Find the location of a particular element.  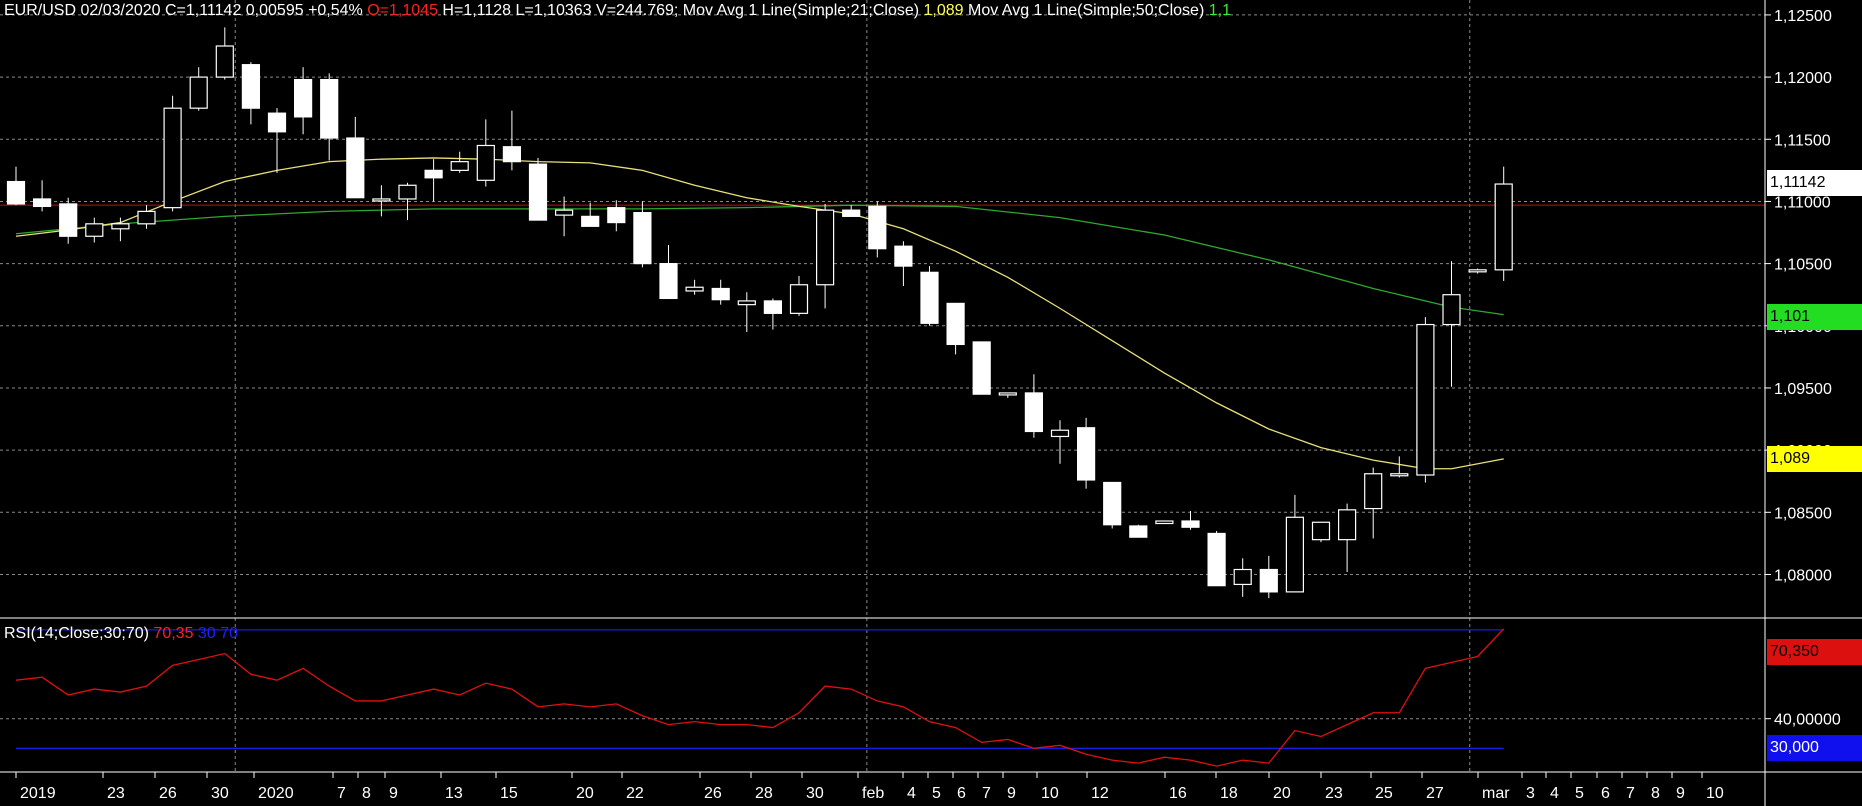

rsi-tag: 70,350 is located at coordinates (1814, 652).